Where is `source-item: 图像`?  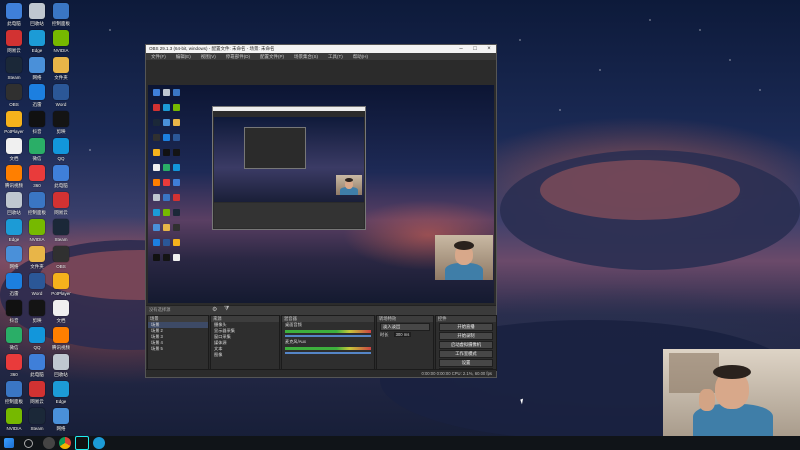
source-item: 图像 is located at coordinates (245, 355).